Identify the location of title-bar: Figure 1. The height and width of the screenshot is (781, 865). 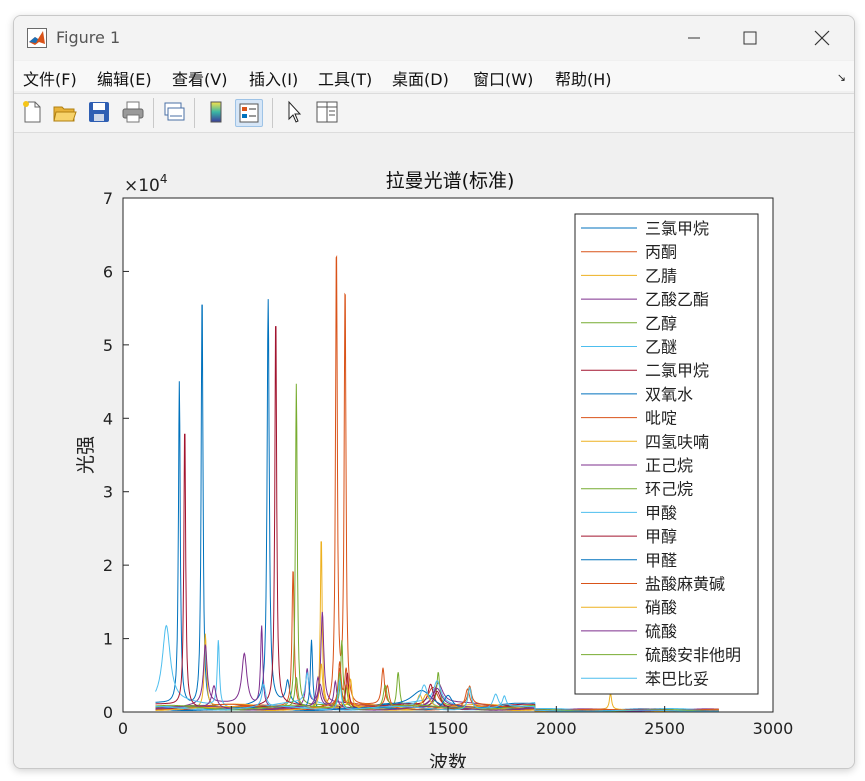
(434, 38).